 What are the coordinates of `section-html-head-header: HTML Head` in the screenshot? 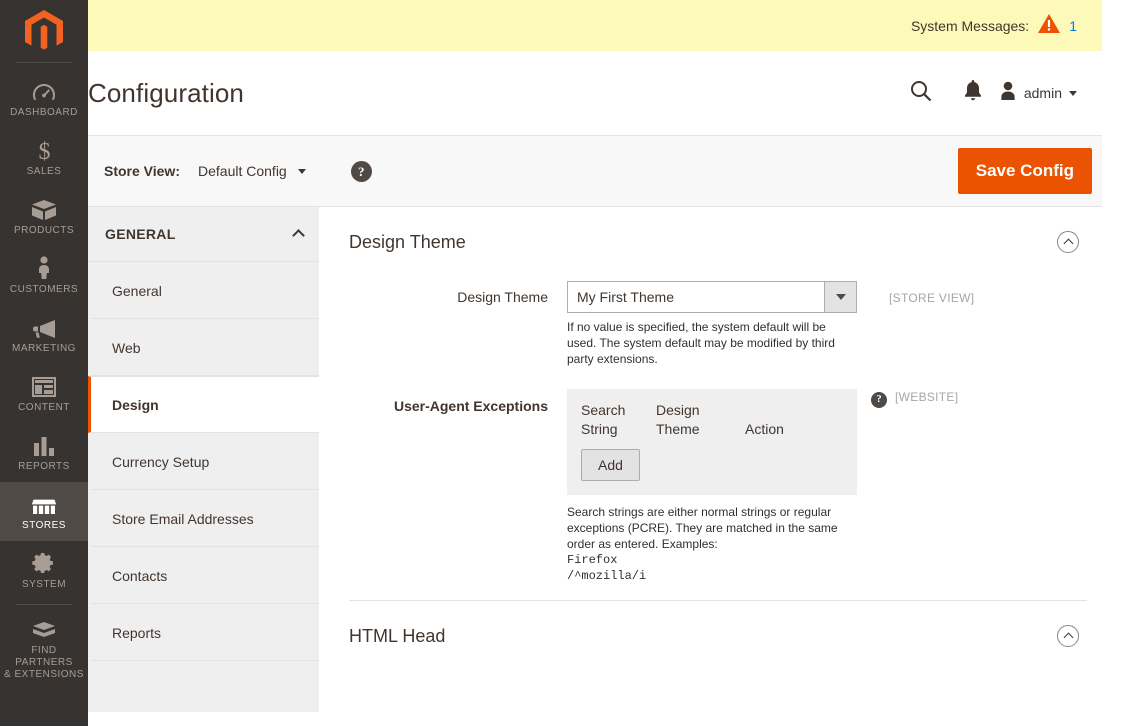 It's located at (718, 636).